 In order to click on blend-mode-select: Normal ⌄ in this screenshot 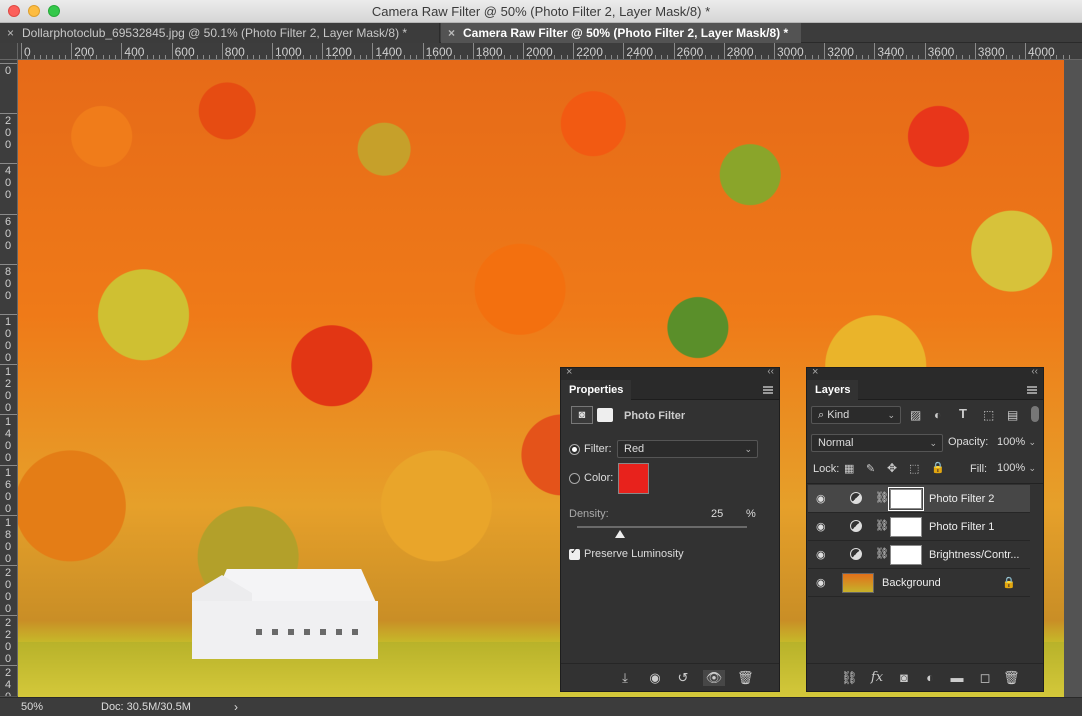, I will do `click(877, 443)`.